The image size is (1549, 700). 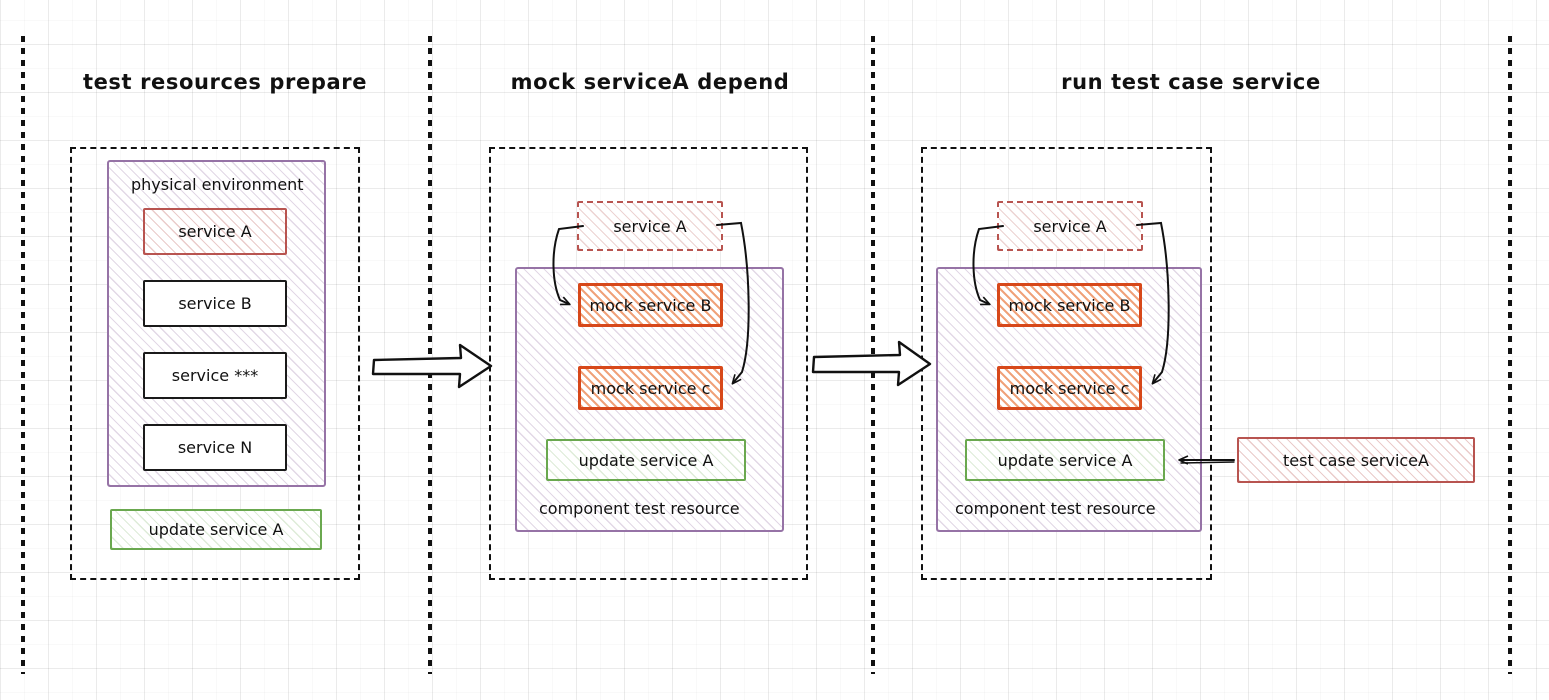 I want to click on physical-environment-label: physical environment, so click(x=217, y=184).